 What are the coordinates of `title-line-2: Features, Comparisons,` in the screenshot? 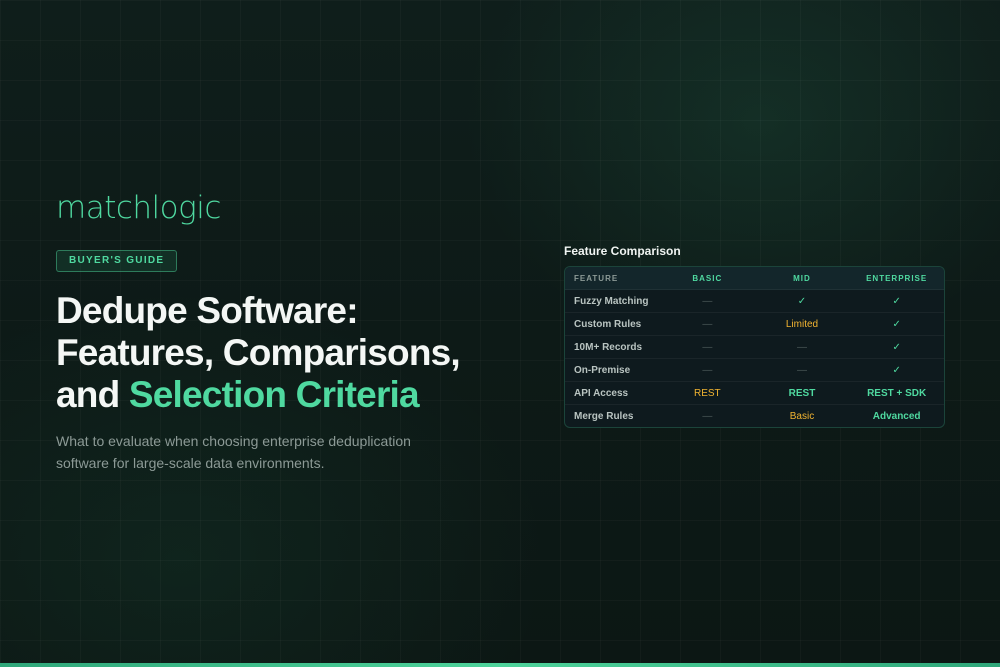 It's located at (258, 352).